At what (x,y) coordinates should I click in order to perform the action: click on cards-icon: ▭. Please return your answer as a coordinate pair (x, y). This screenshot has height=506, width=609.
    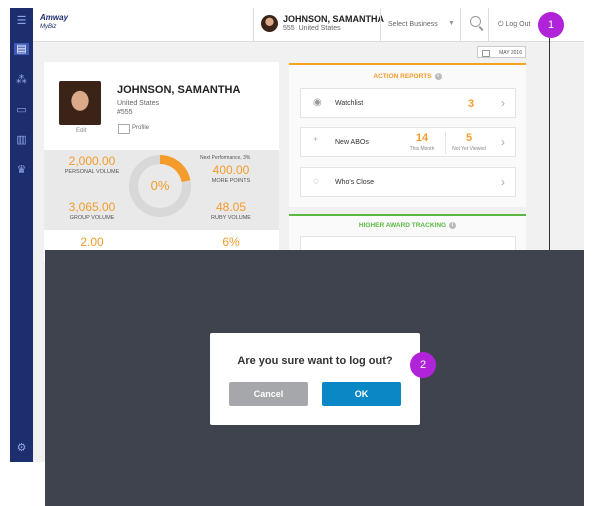
    Looking at the image, I should click on (21, 110).